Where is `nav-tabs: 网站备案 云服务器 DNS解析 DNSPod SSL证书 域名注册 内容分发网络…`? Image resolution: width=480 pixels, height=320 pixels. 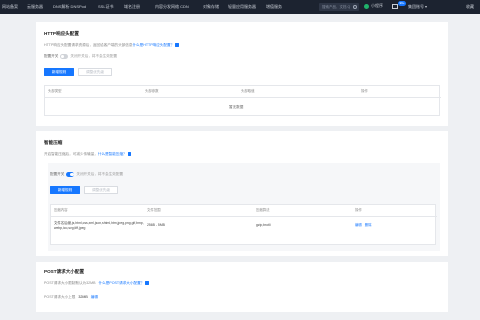 nav-tabs: 网站备案 云服务器 DNS解析 DNSPod SSL证书 域名注册 内容分发网络… is located at coordinates (155, 7).